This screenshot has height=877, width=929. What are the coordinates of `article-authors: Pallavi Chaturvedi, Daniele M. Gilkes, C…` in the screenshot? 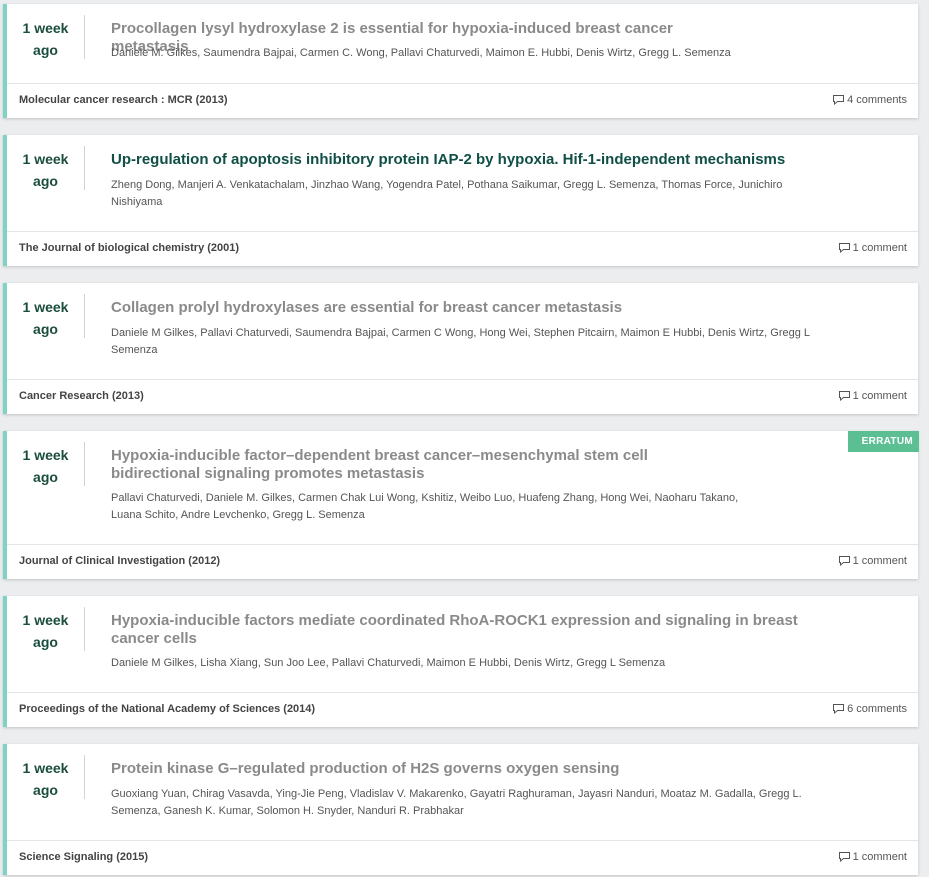 It's located at (425, 506).